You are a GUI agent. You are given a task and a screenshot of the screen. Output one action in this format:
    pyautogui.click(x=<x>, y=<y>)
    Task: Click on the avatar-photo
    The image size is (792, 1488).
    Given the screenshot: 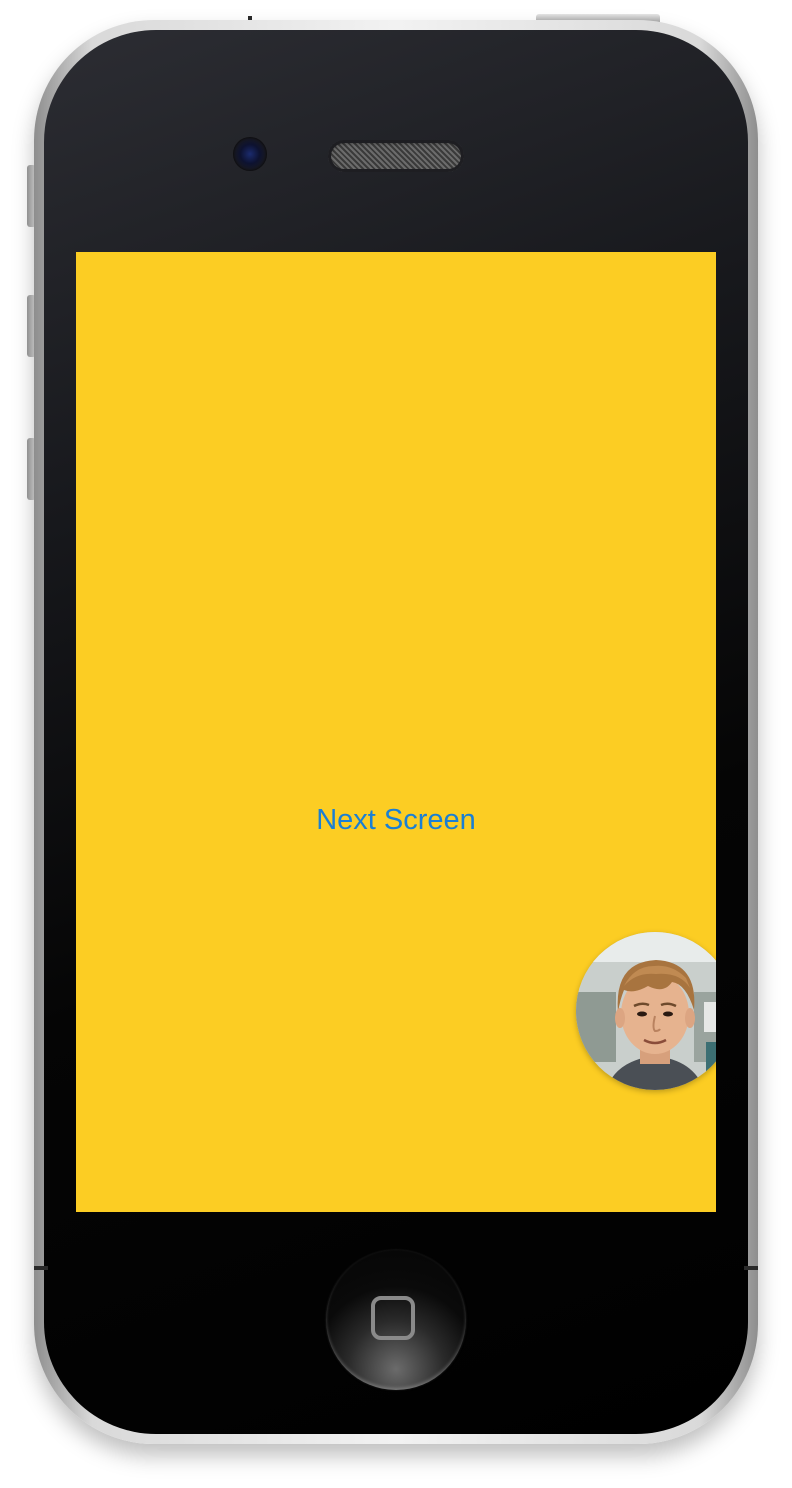 What is the action you would take?
    pyautogui.click(x=646, y=1011)
    